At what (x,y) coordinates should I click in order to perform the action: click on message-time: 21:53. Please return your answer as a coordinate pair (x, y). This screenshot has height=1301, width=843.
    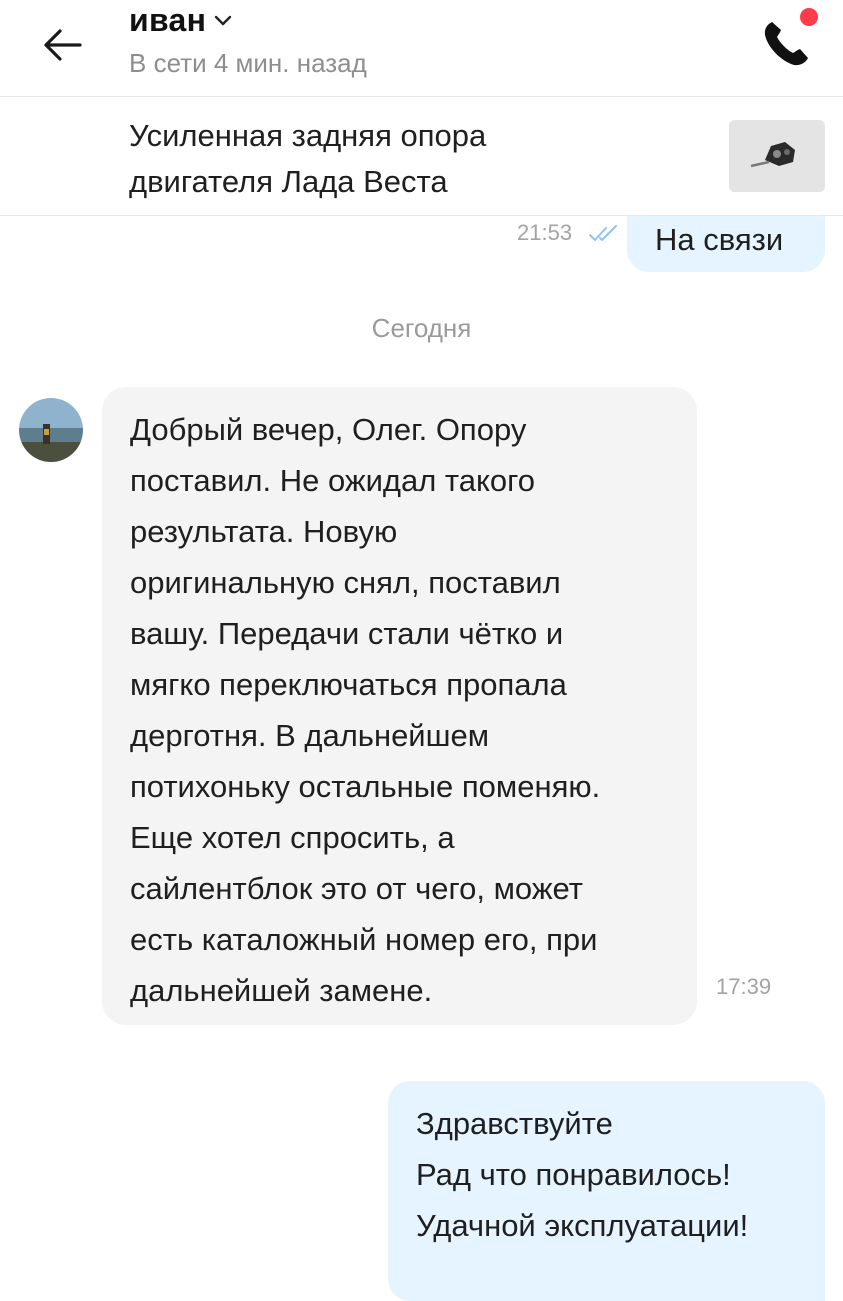
    Looking at the image, I should click on (545, 232).